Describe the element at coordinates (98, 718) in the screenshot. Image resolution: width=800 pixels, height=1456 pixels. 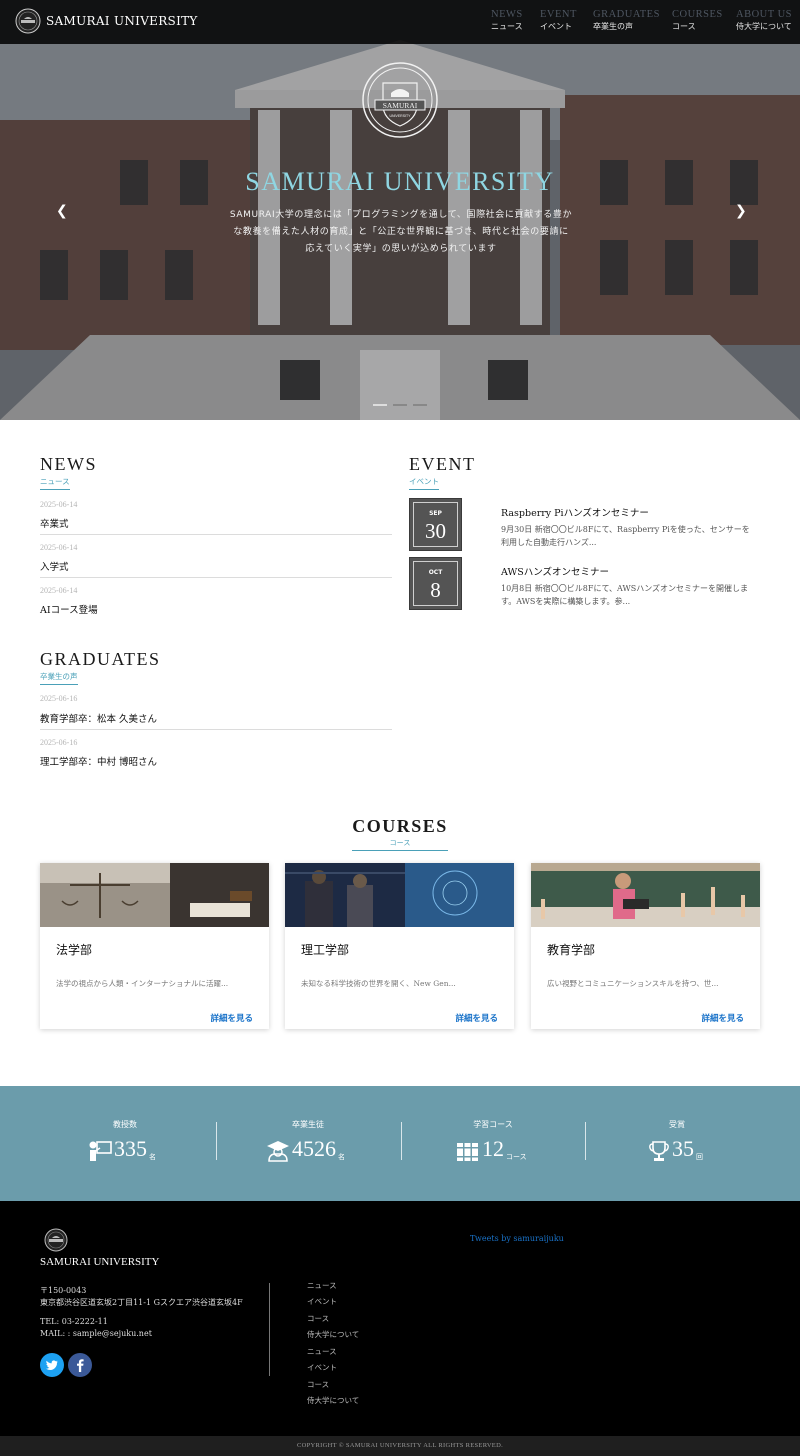
I see `graduate-item-link: 教育学部卒：松本 久美さん` at that location.